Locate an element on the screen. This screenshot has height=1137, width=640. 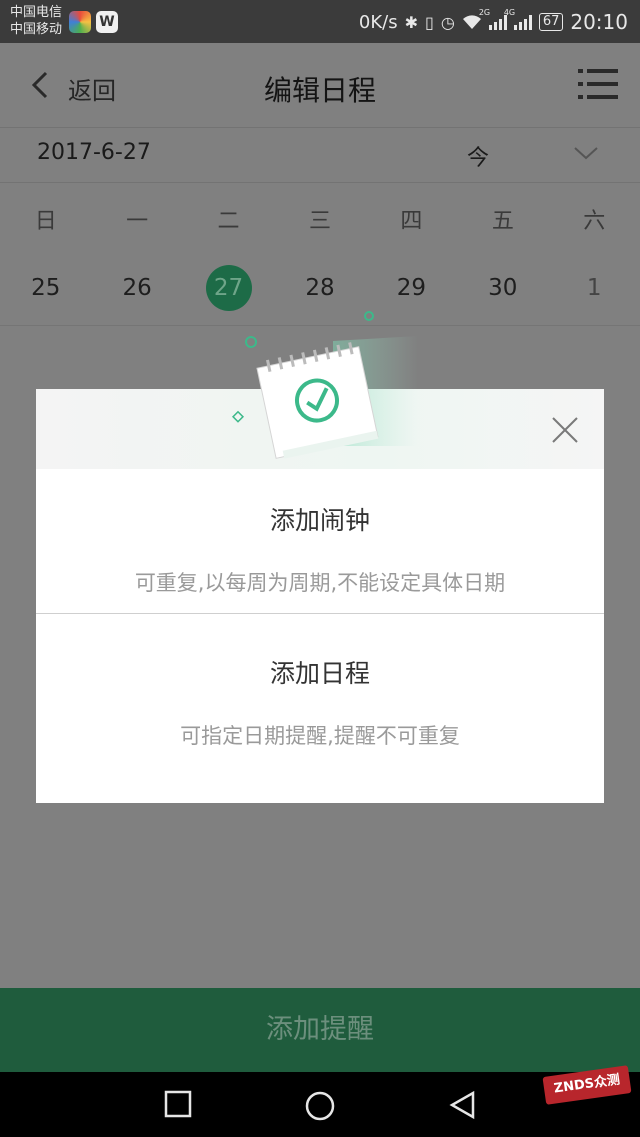
carrier-1-label: 中国电信 is located at coordinates (36, 12).